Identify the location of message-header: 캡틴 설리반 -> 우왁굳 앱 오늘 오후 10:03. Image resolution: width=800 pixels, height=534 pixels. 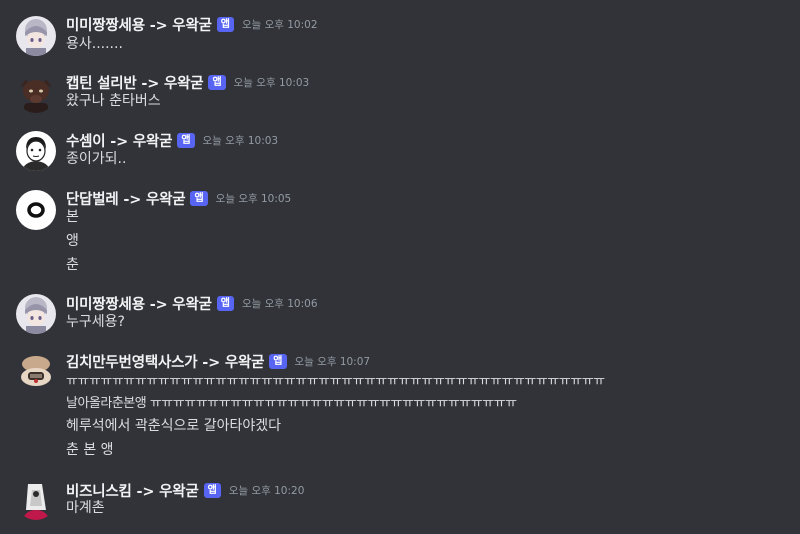
(187, 82).